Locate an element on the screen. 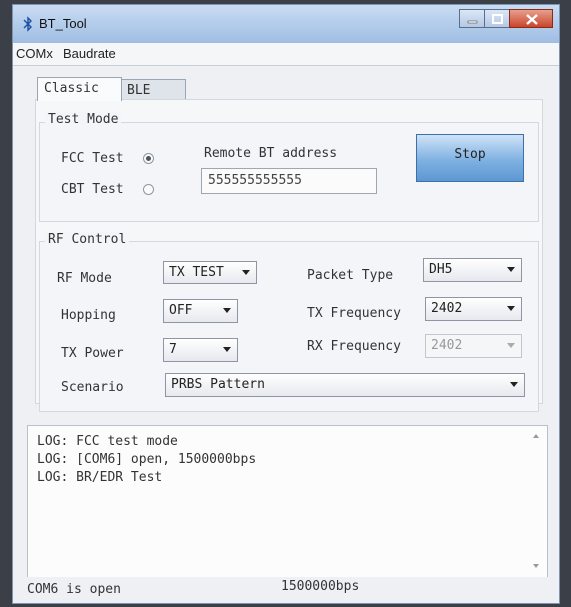 This screenshot has width=571, height=607. log-line: LOG: FCC test mode is located at coordinates (107, 441).